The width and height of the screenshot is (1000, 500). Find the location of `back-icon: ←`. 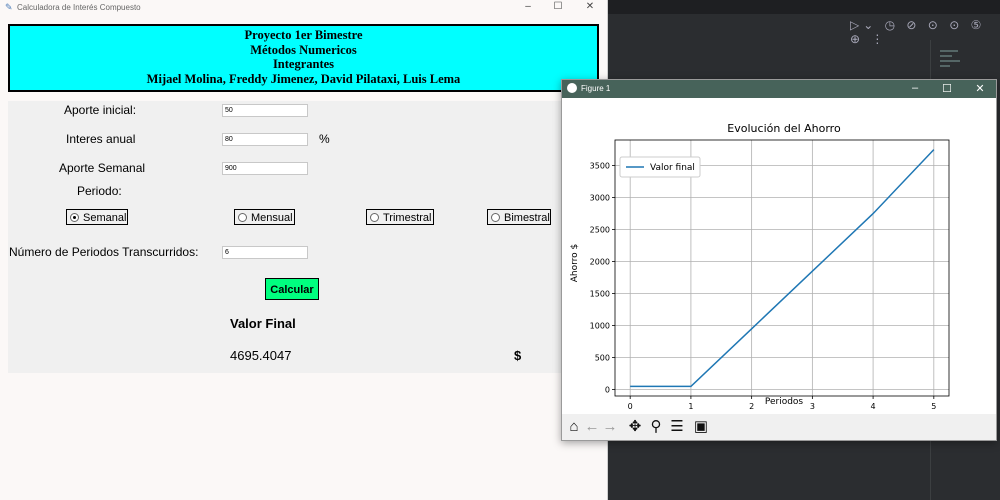

back-icon: ← is located at coordinates (592, 427).